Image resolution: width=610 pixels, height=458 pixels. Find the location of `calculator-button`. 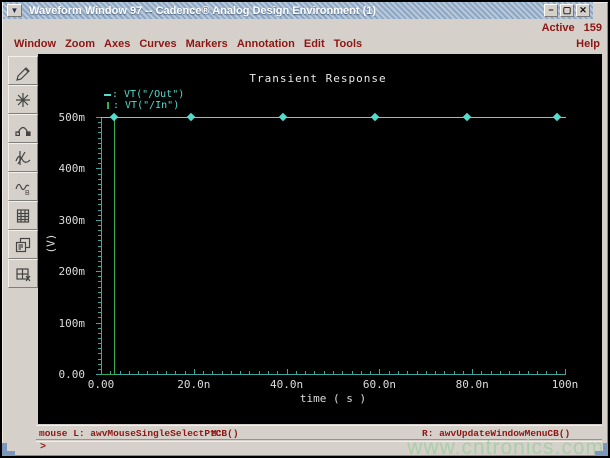

calculator-button is located at coordinates (23, 215).